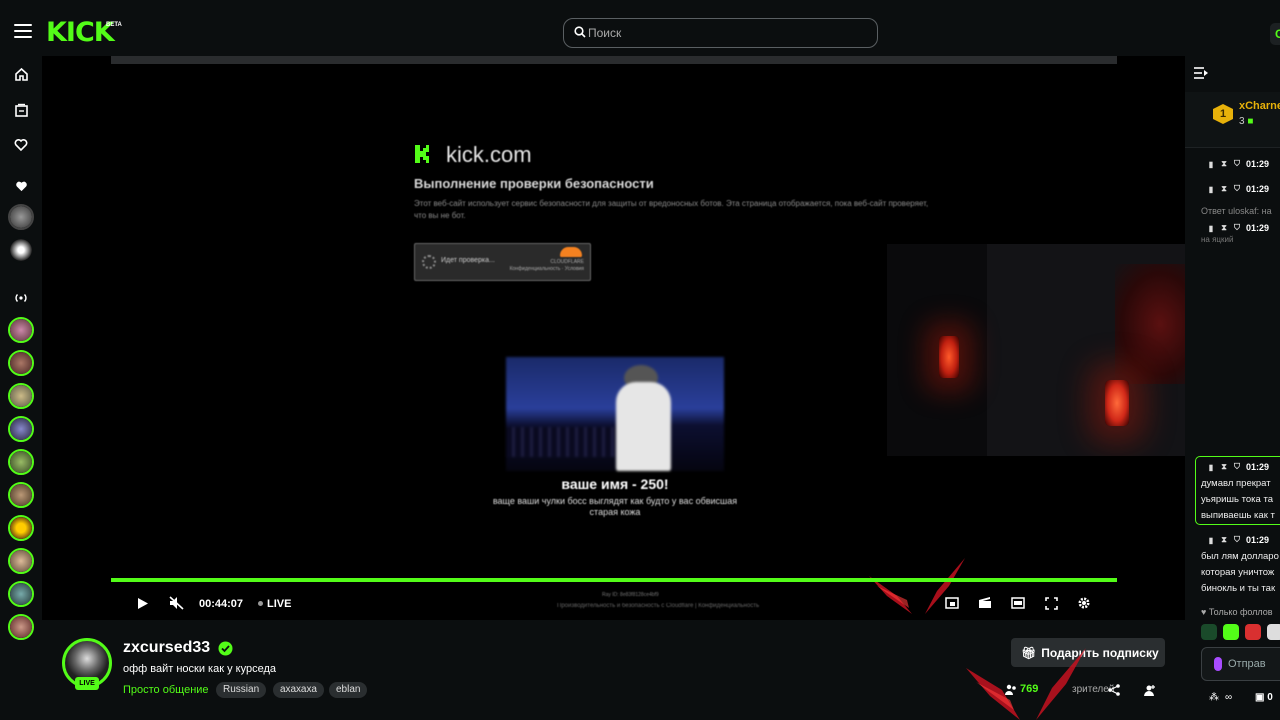 The width and height of the screenshot is (1280, 720). What do you see at coordinates (177, 603) in the screenshot?
I see `mute-icon` at bounding box center [177, 603].